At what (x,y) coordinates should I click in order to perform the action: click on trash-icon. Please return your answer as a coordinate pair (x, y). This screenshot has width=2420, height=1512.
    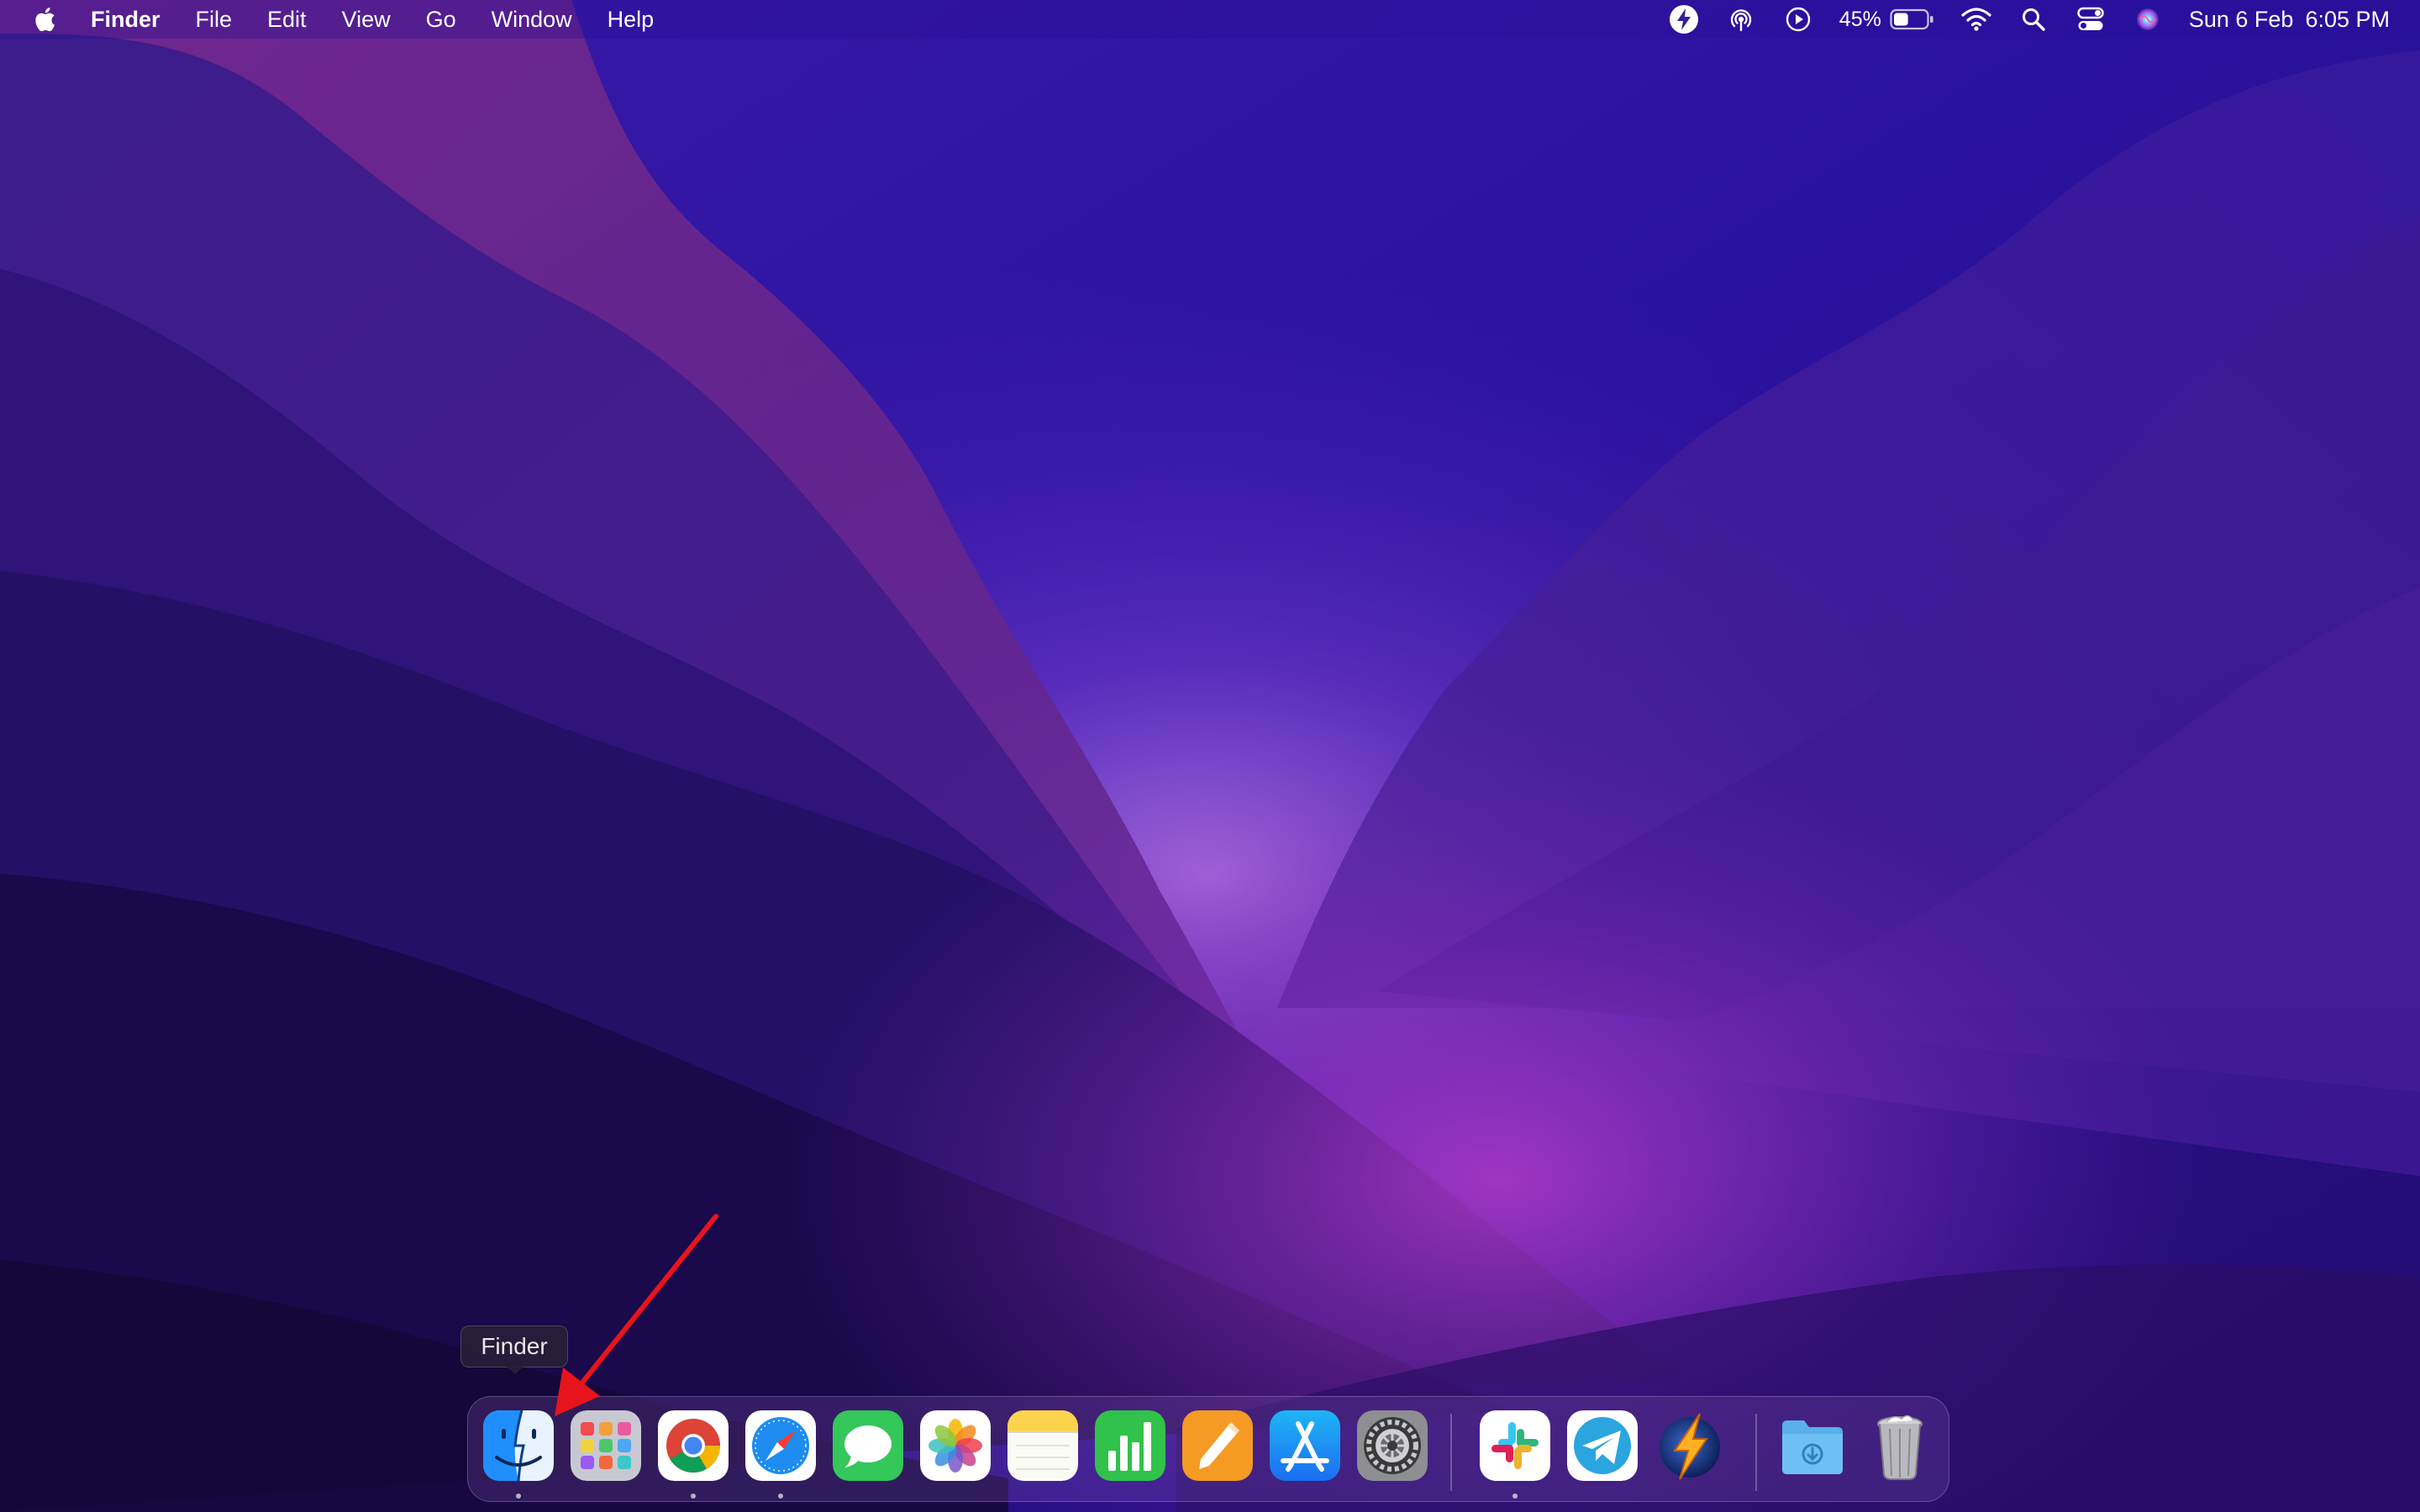
    Looking at the image, I should click on (1900, 1447).